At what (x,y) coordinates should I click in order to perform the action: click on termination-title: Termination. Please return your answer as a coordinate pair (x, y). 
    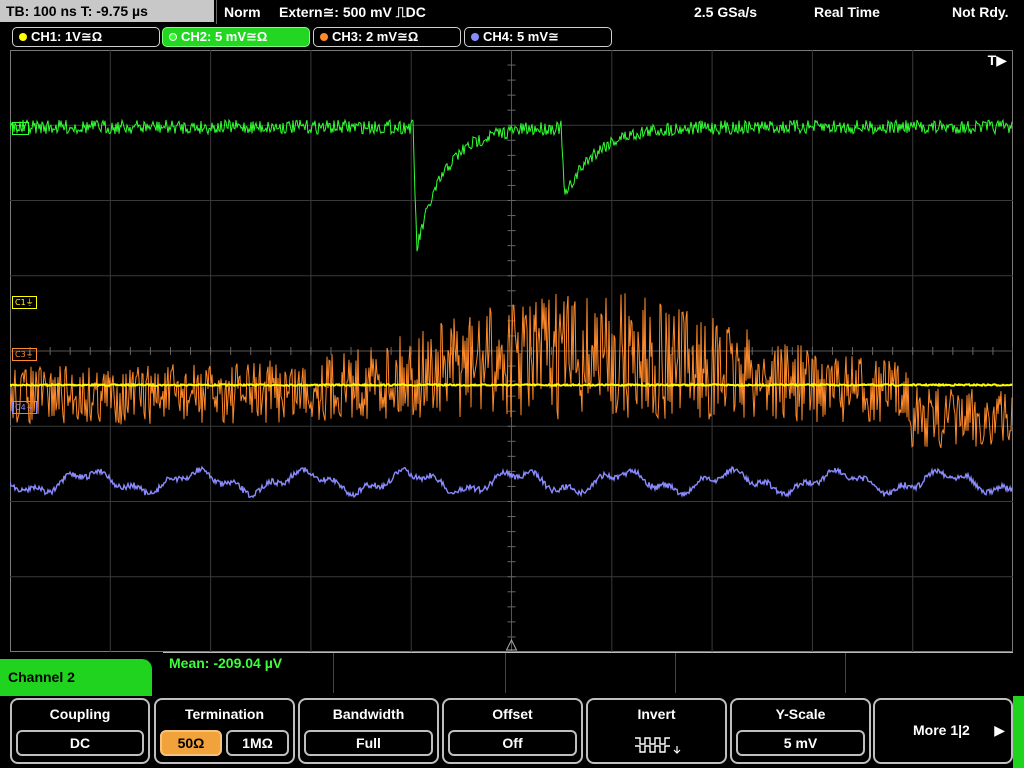
    Looking at the image, I should click on (224, 714).